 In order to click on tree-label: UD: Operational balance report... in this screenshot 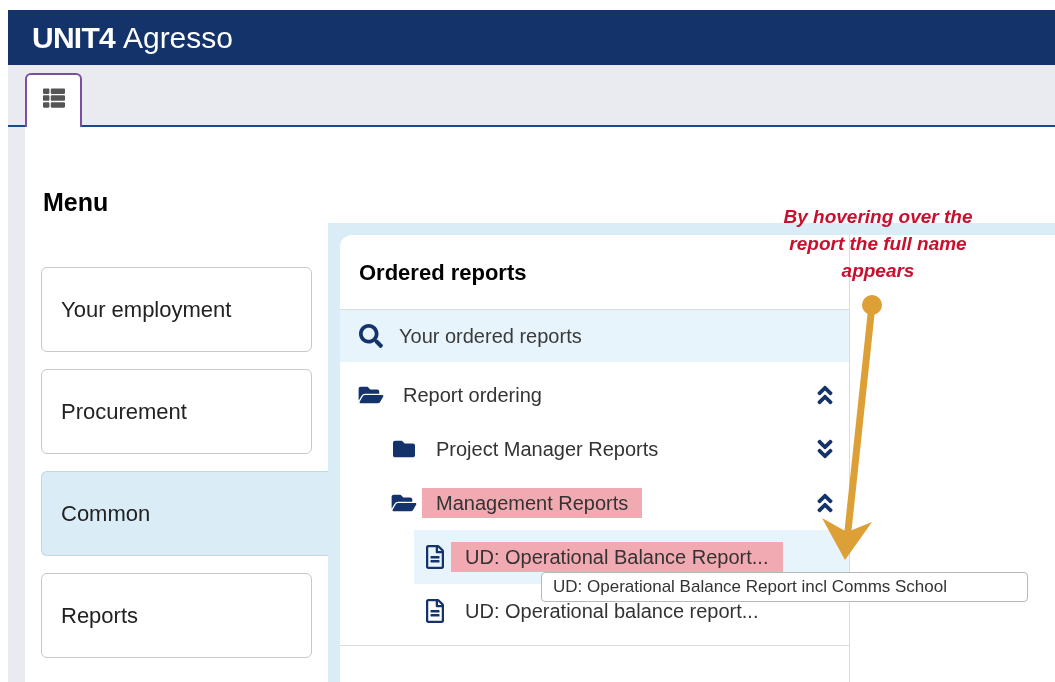, I will do `click(612, 611)`.